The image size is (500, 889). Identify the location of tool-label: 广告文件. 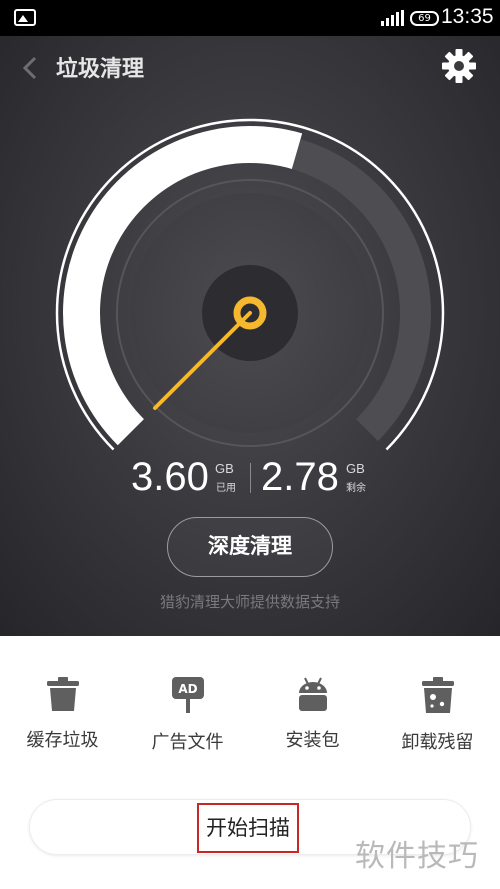
(187, 742).